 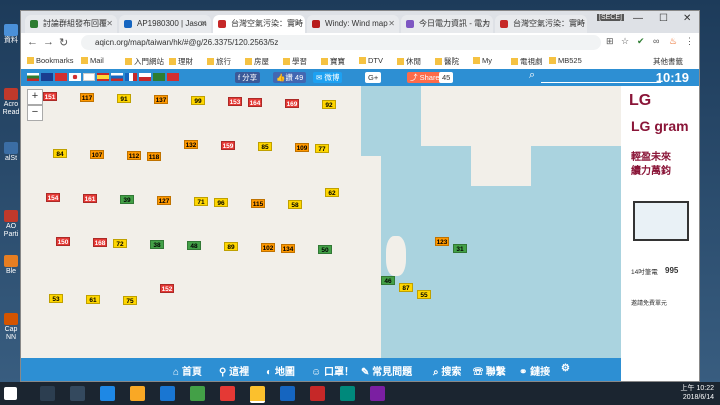 What do you see at coordinates (201, 201) in the screenshot?
I see `aqi-marker: 71` at bounding box center [201, 201].